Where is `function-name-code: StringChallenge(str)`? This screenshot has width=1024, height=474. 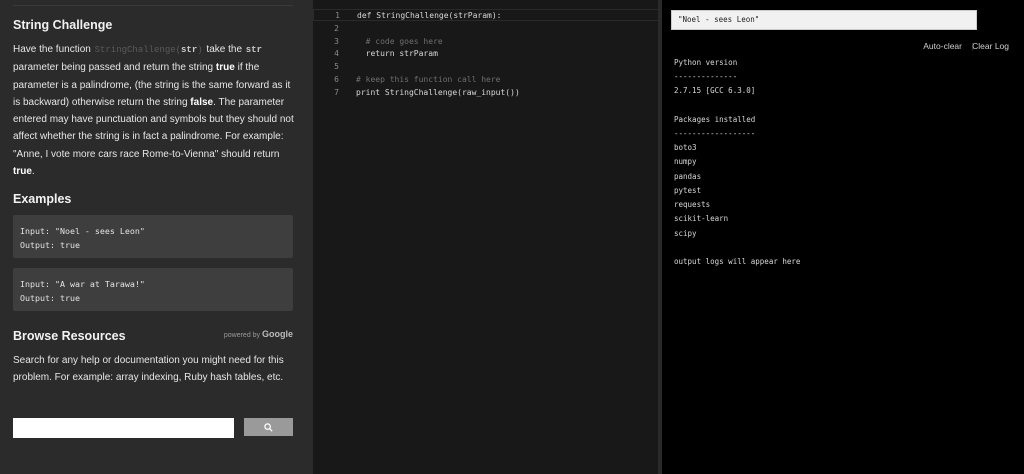 function-name-code: StringChallenge(str) is located at coordinates (148, 50).